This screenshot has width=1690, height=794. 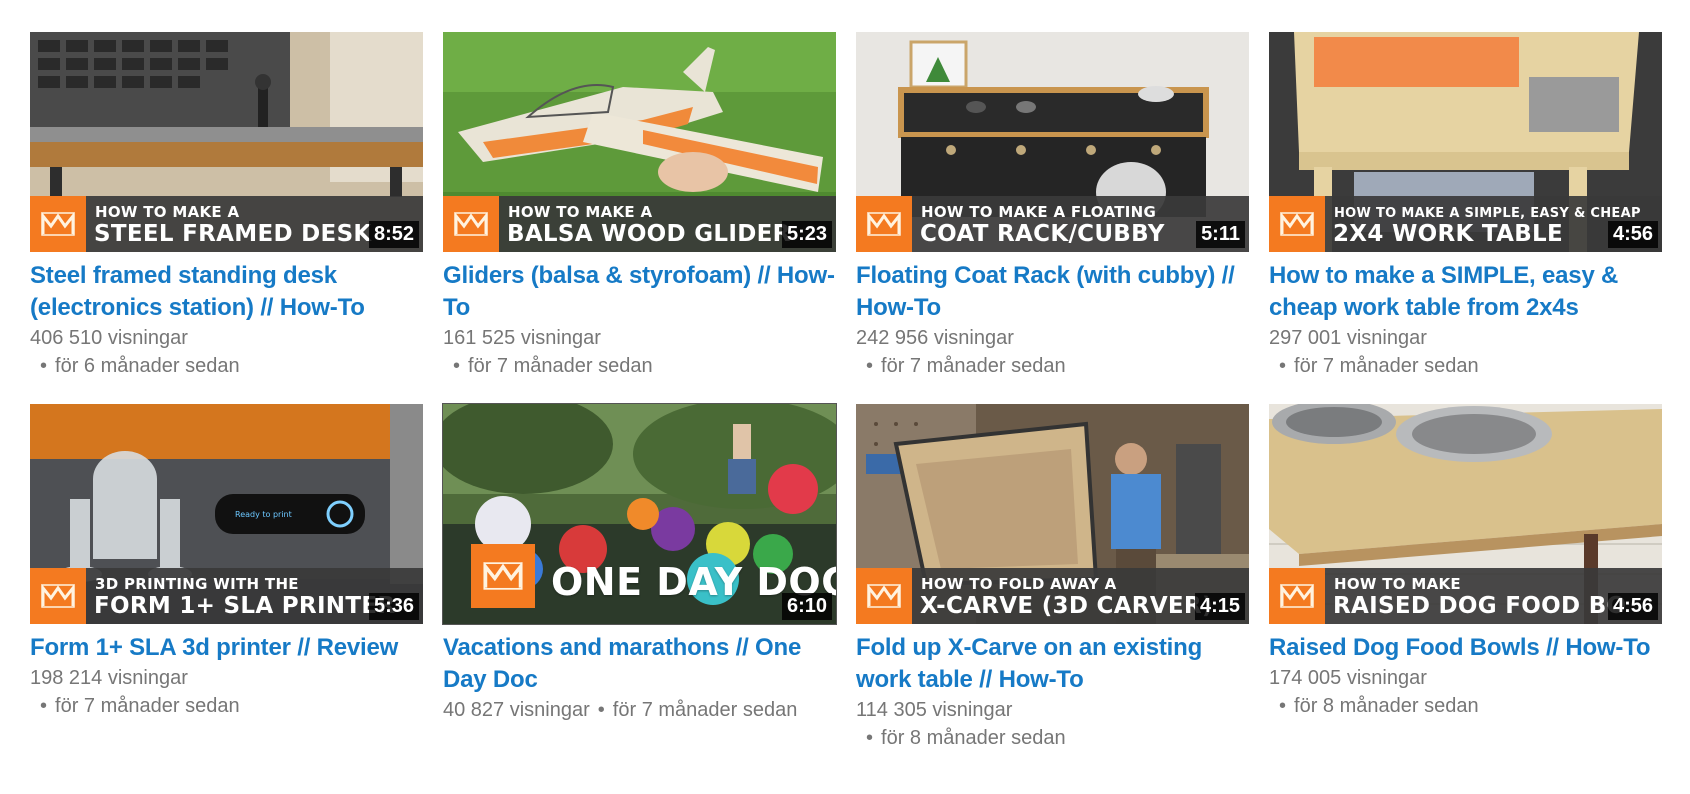 What do you see at coordinates (147, 366) in the screenshot?
I see `upload-age: för 6 månader sedan` at bounding box center [147, 366].